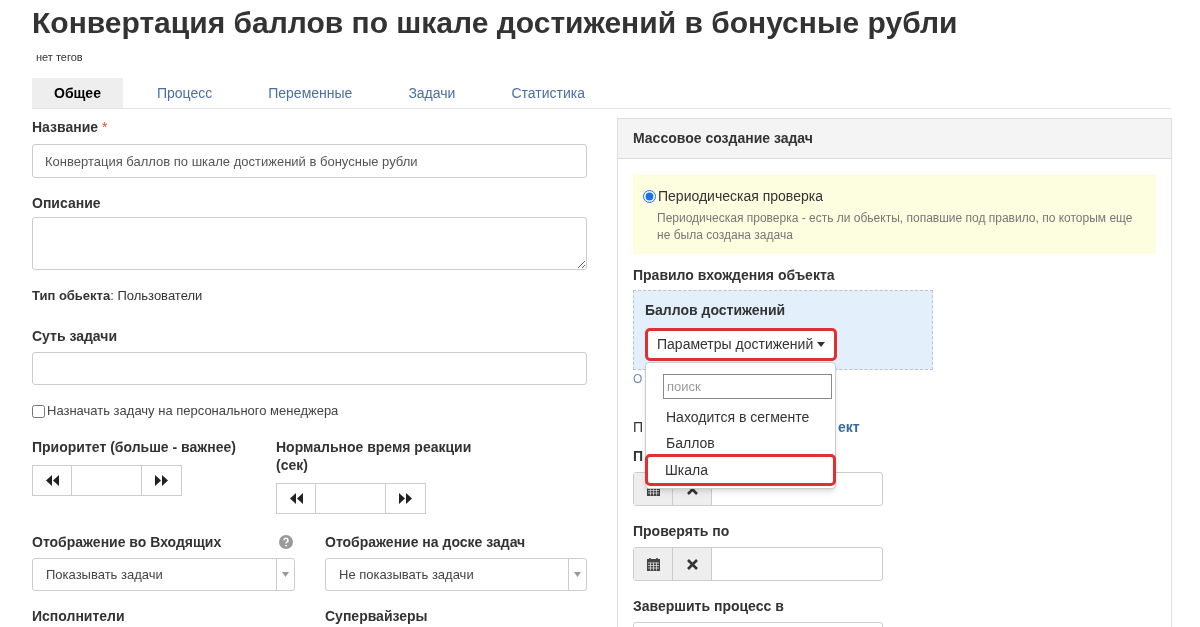 The width and height of the screenshot is (1200, 627). I want to click on field-label: Приоритет (больше - важнее), so click(134, 447).